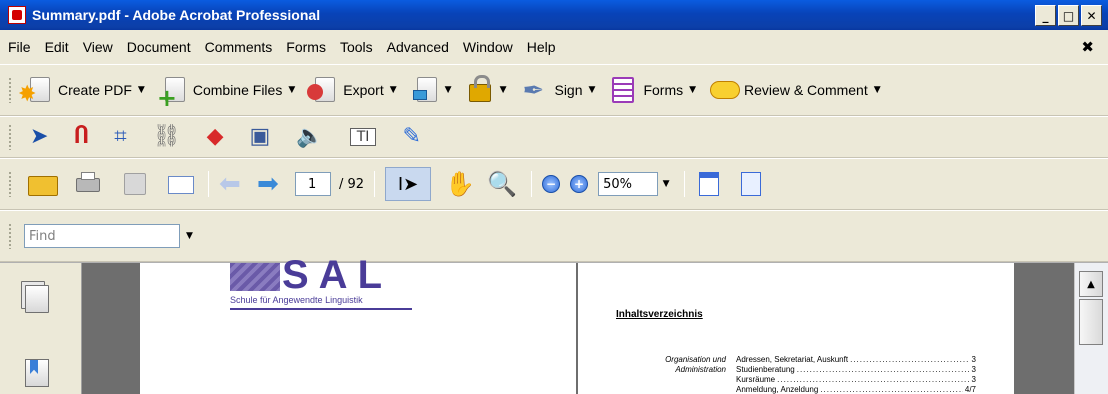 The height and width of the screenshot is (394, 1108). Describe the element at coordinates (159, 47) in the screenshot. I see `menu-document: Document` at that location.